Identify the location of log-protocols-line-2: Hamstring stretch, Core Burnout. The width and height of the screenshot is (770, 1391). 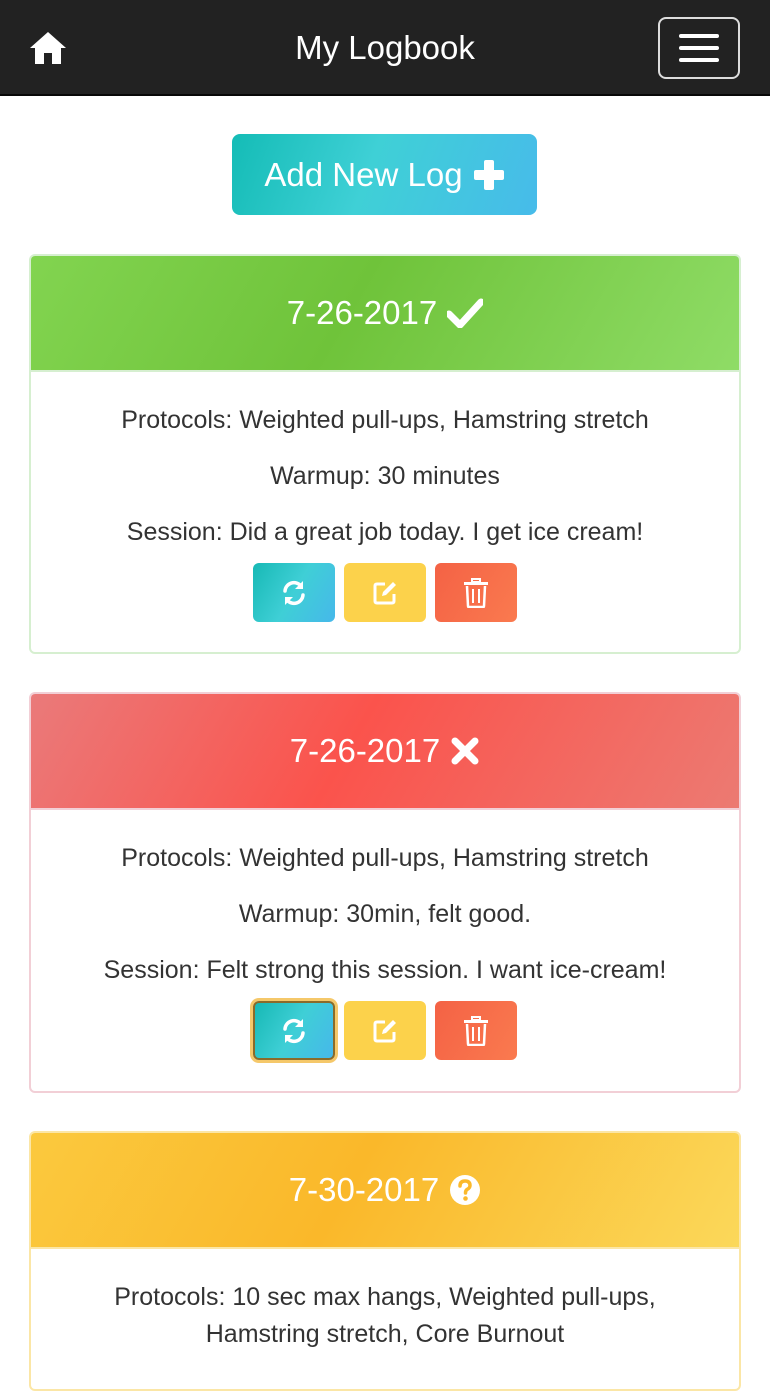
(385, 1334).